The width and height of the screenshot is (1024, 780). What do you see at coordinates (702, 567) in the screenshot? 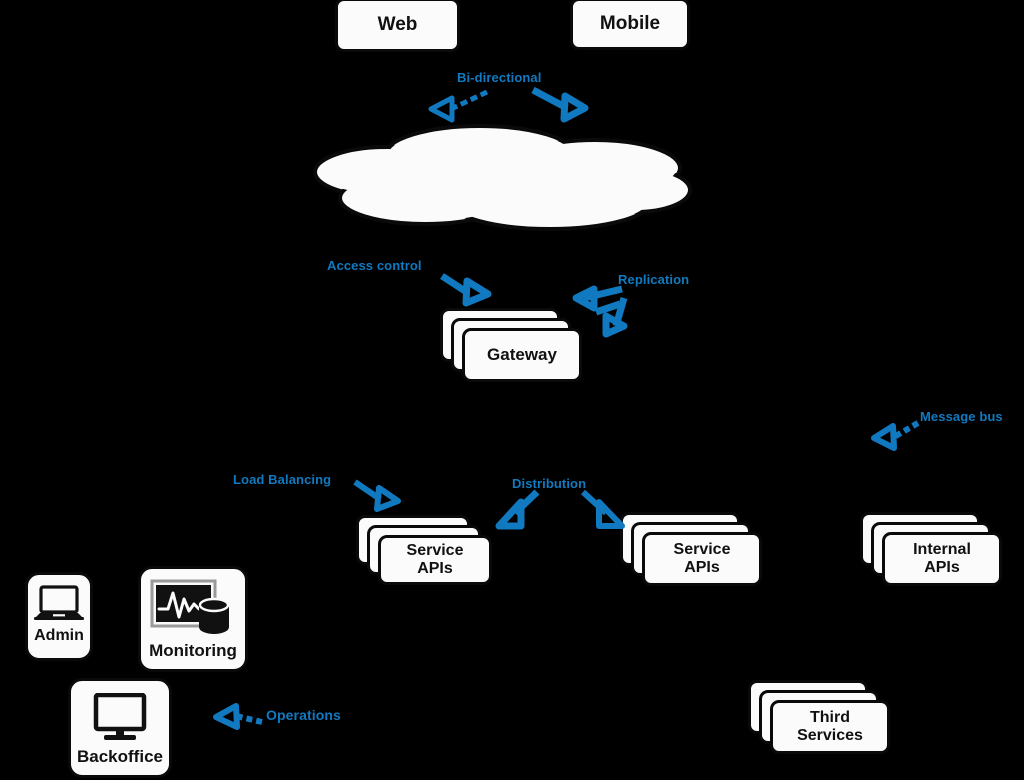
I see `node-service-apis-right-label-line2: APIs` at bounding box center [702, 567].